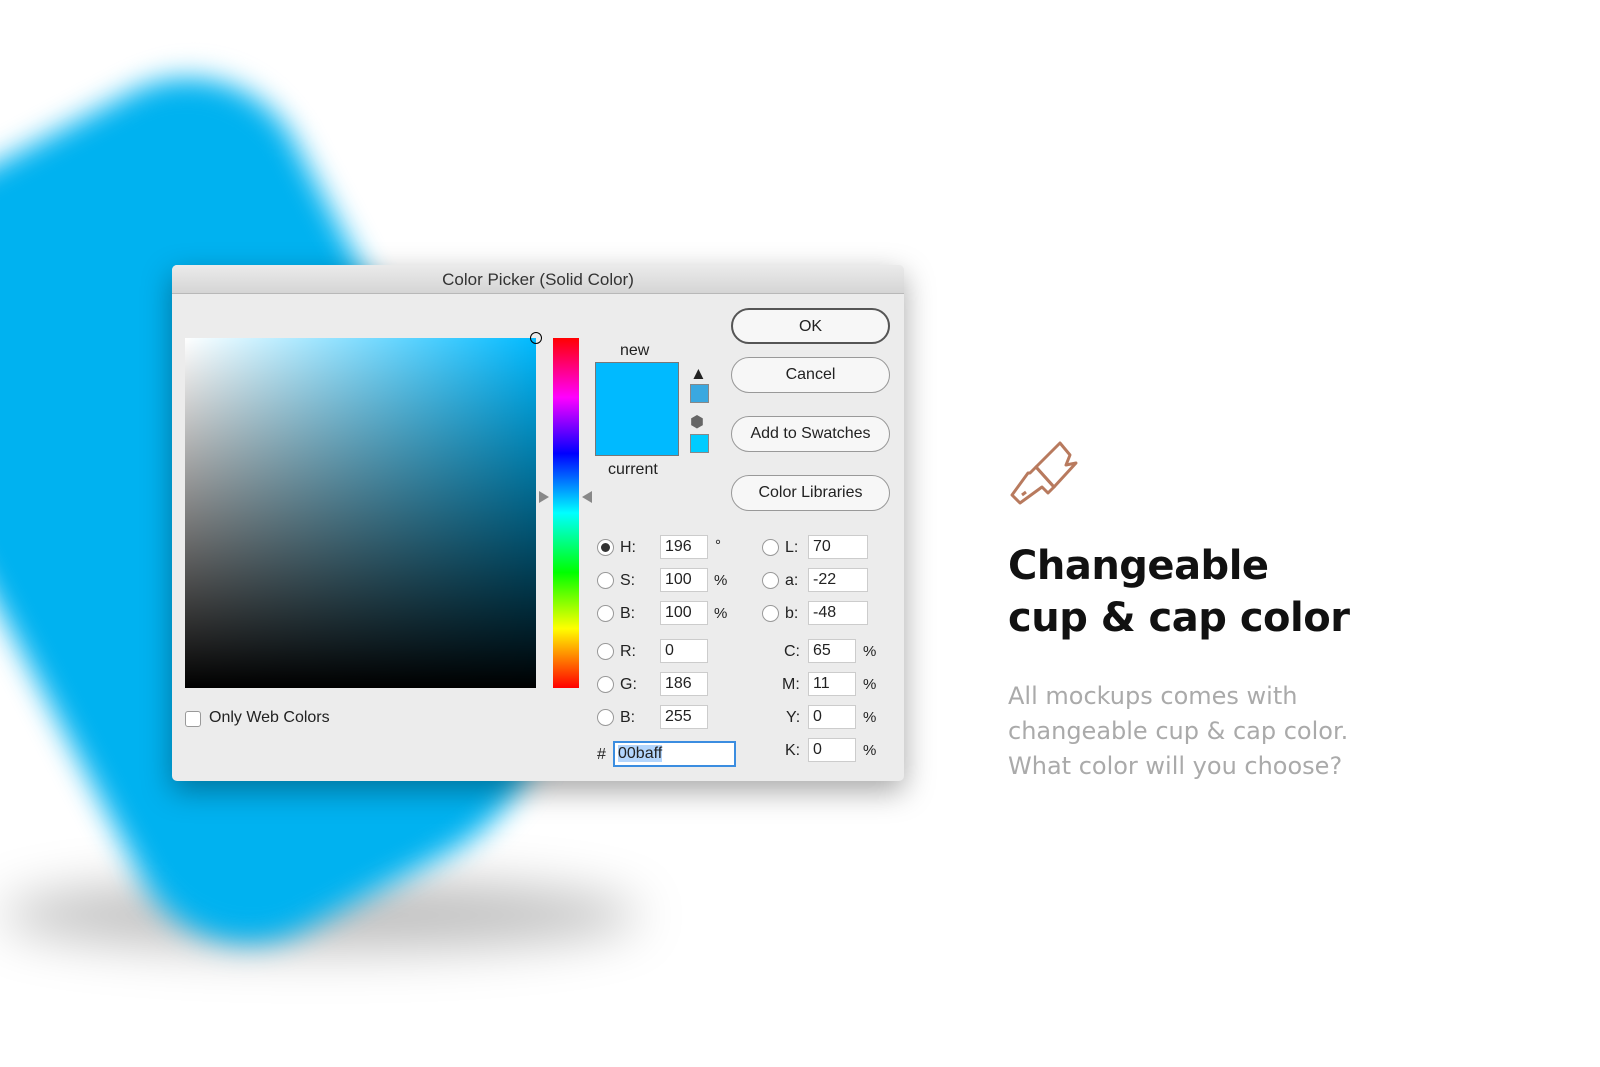 This screenshot has width=1600, height=1067. I want to click on hue-slider-handle-right, so click(587, 497).